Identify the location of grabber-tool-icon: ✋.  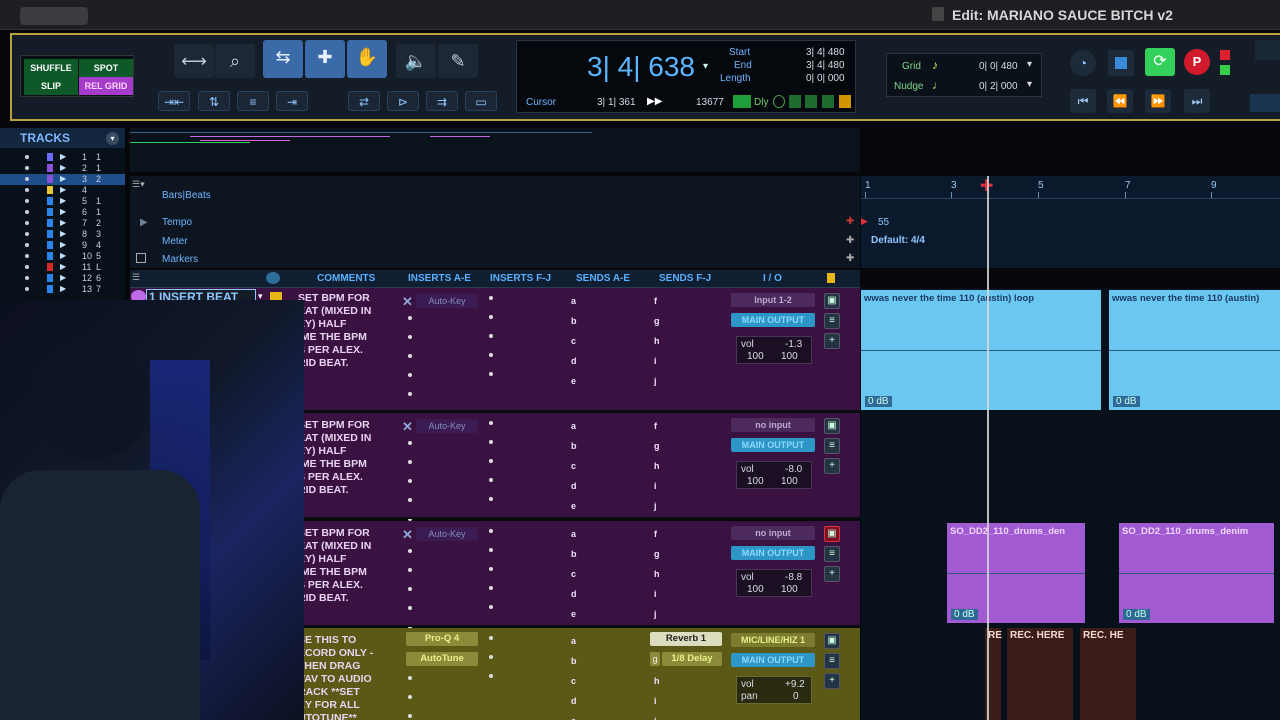
(367, 59).